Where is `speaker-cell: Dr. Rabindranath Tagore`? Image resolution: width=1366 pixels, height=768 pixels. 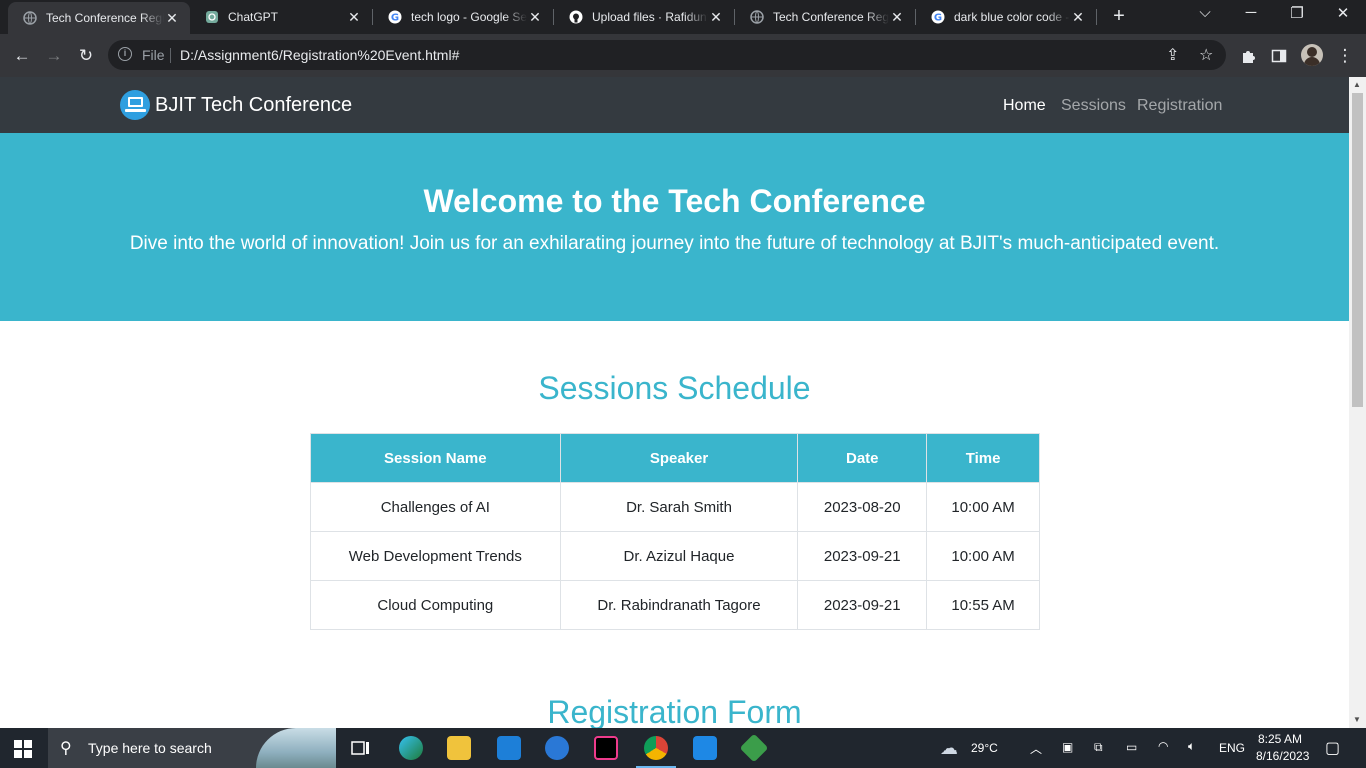 speaker-cell: Dr. Rabindranath Tagore is located at coordinates (679, 605).